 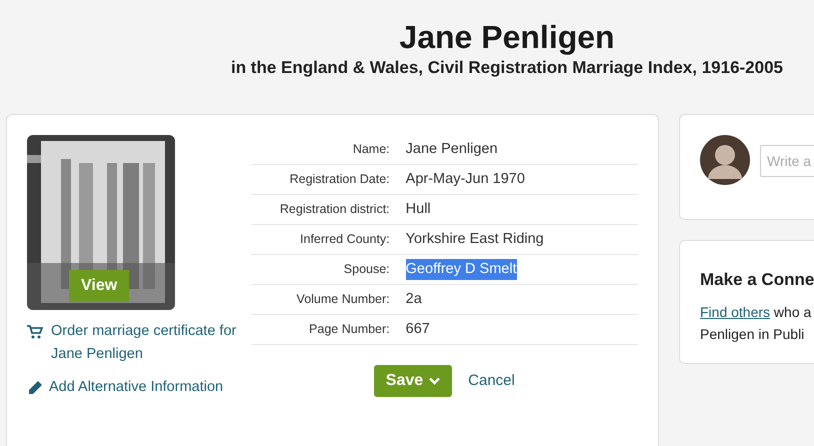 What do you see at coordinates (414, 299) in the screenshot?
I see `field-value: 2a` at bounding box center [414, 299].